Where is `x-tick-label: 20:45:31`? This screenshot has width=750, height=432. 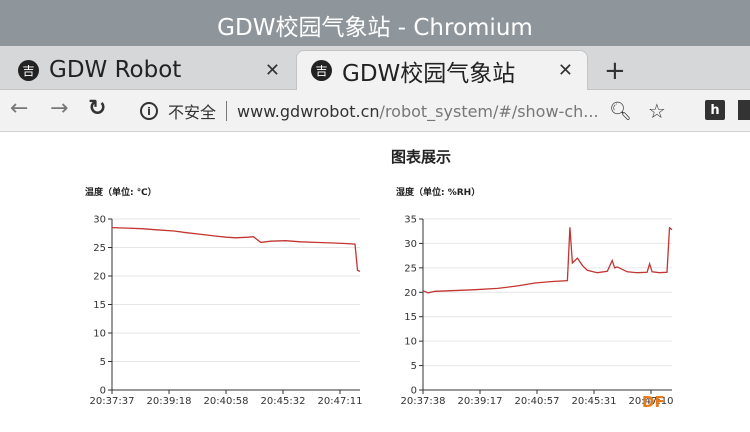 x-tick-label: 20:45:31 is located at coordinates (594, 401).